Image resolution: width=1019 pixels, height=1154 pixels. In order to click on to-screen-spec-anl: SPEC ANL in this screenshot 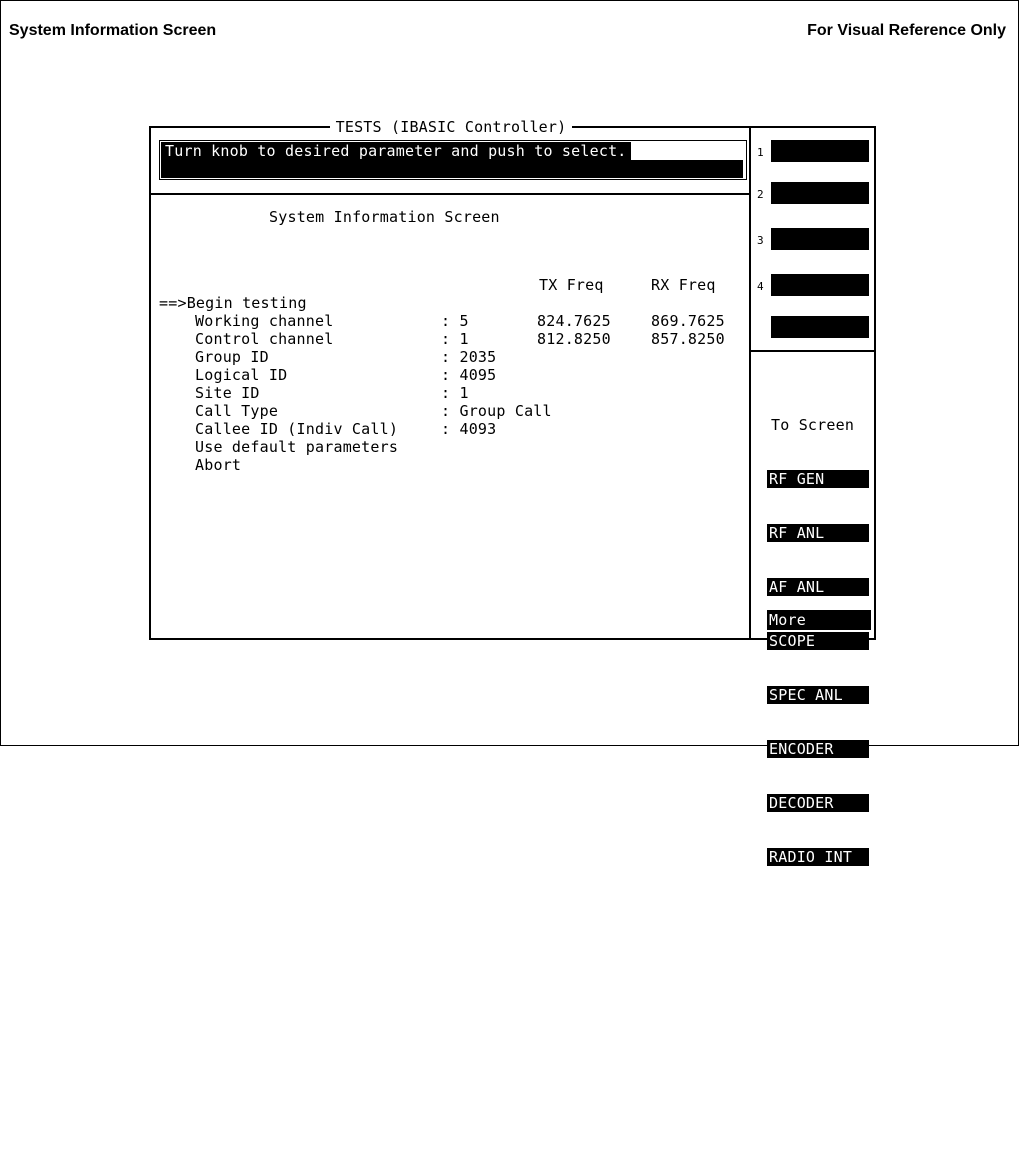, I will do `click(818, 695)`.